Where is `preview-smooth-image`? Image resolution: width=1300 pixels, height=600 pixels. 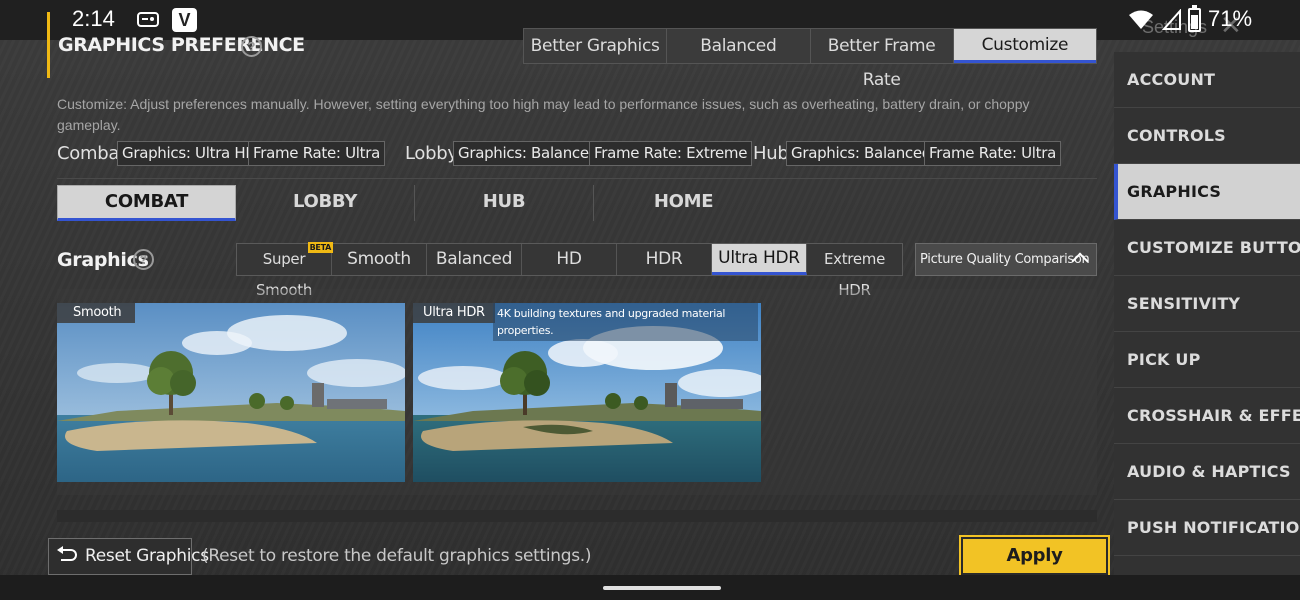
preview-smooth-image is located at coordinates (231, 392).